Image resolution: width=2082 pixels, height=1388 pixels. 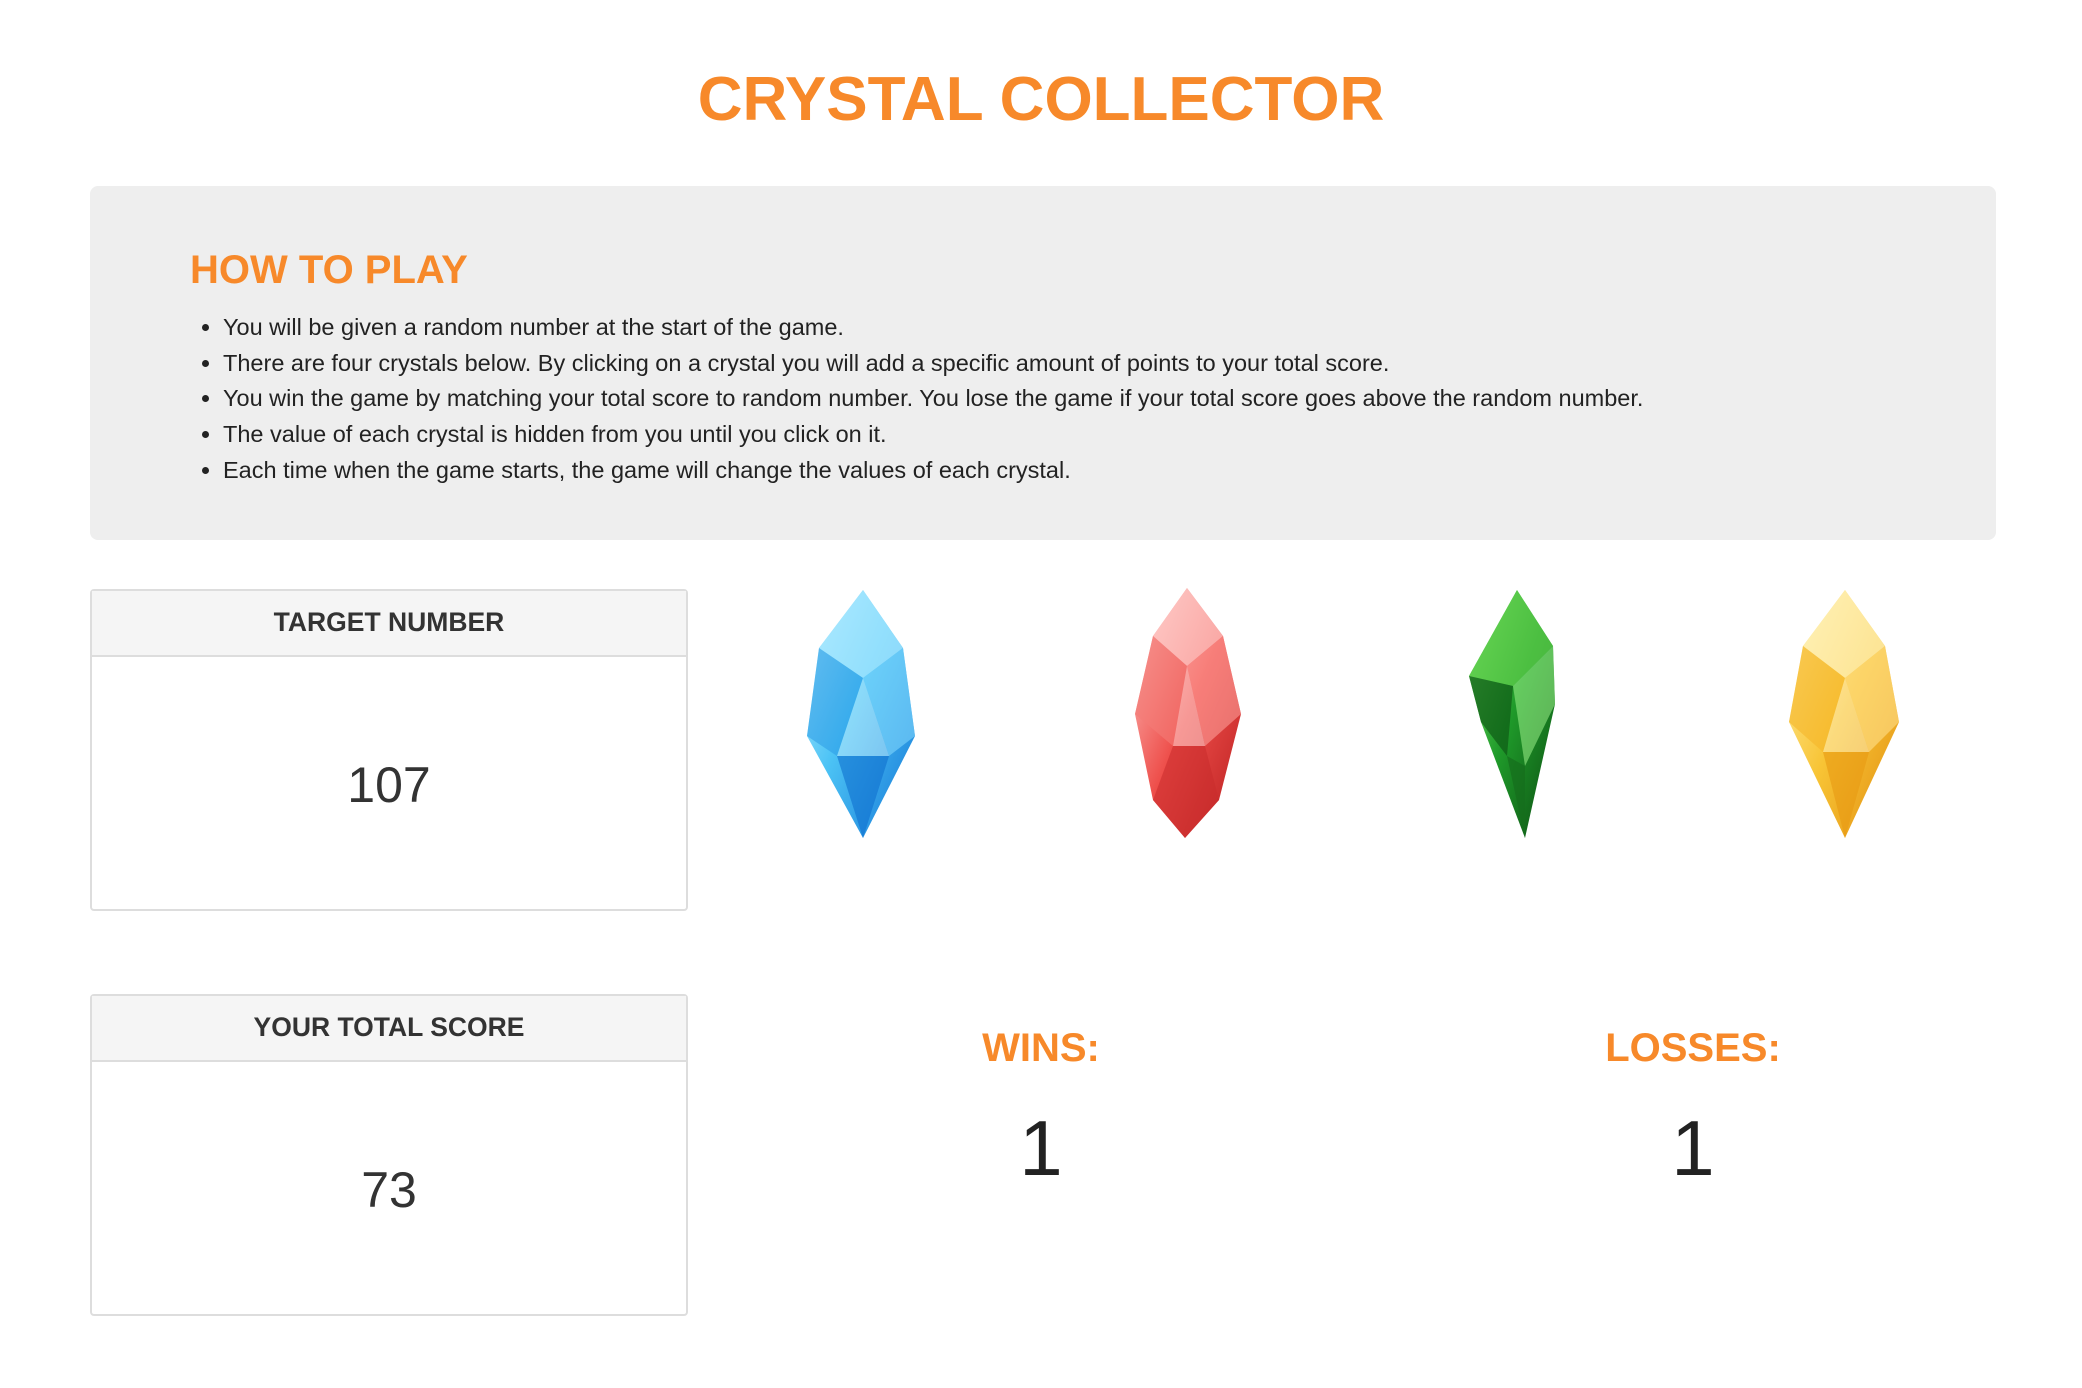 I want to click on total-score-label: YOUR TOTAL SCORE, so click(x=389, y=1029).